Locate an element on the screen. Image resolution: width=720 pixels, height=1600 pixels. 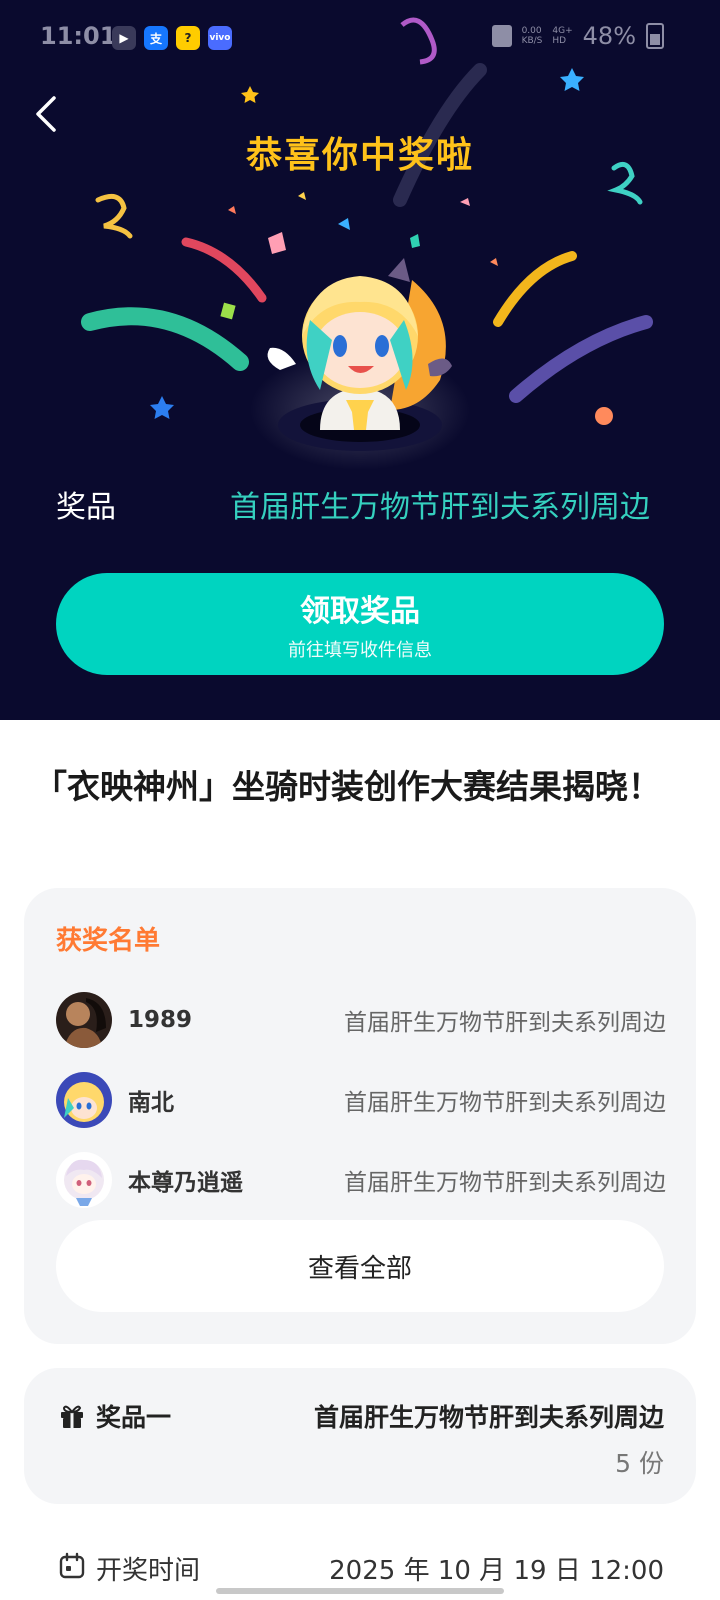
prize-info-card: 奖品一 首届肝生万物节肝到夫系列周边 5 份 is located at coordinates (360, 1436).